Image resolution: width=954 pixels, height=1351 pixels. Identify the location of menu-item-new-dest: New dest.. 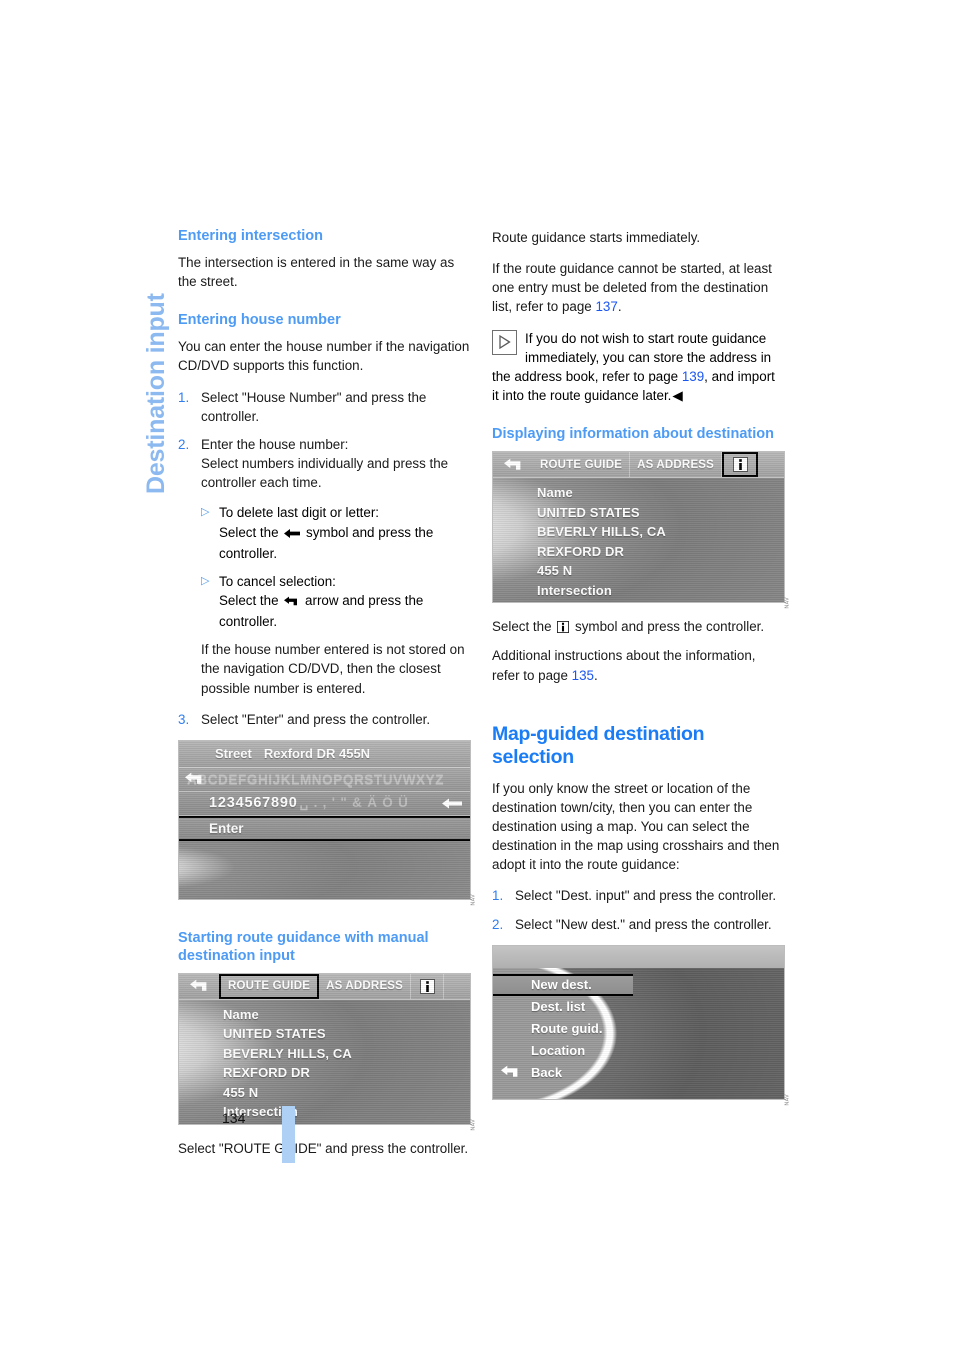
(563, 984).